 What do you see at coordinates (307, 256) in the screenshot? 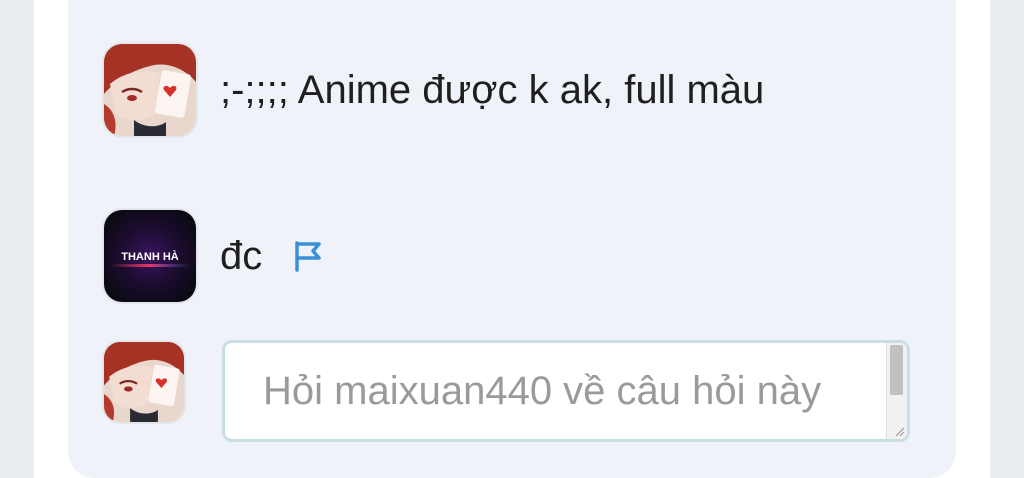
I see `report-flag-icon` at bounding box center [307, 256].